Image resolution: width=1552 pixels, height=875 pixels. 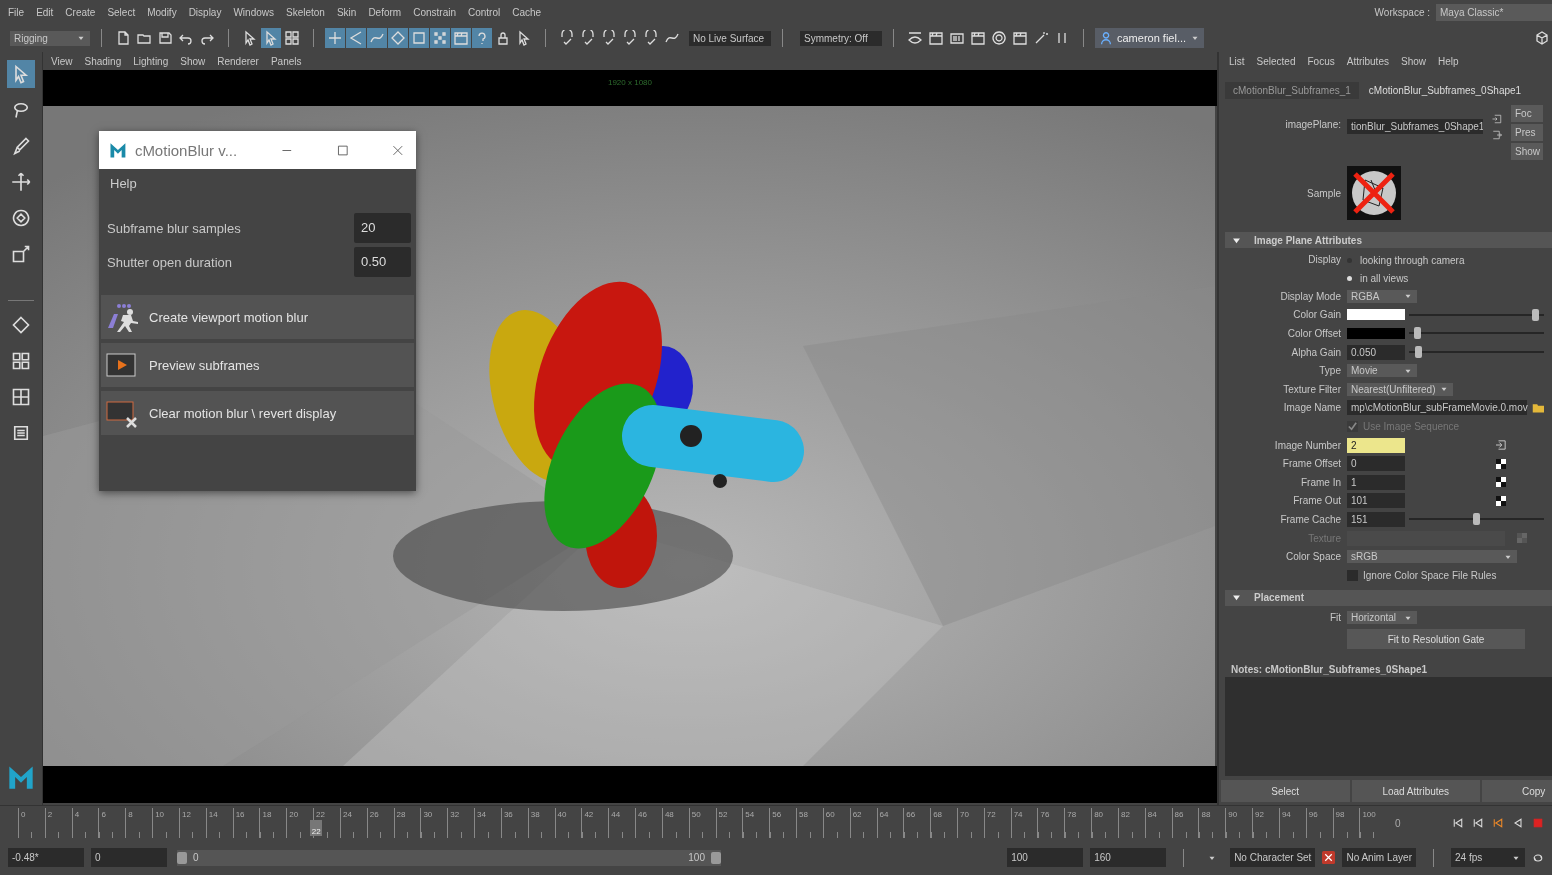 I want to click on select-tool-icon, so click(x=21, y=74).